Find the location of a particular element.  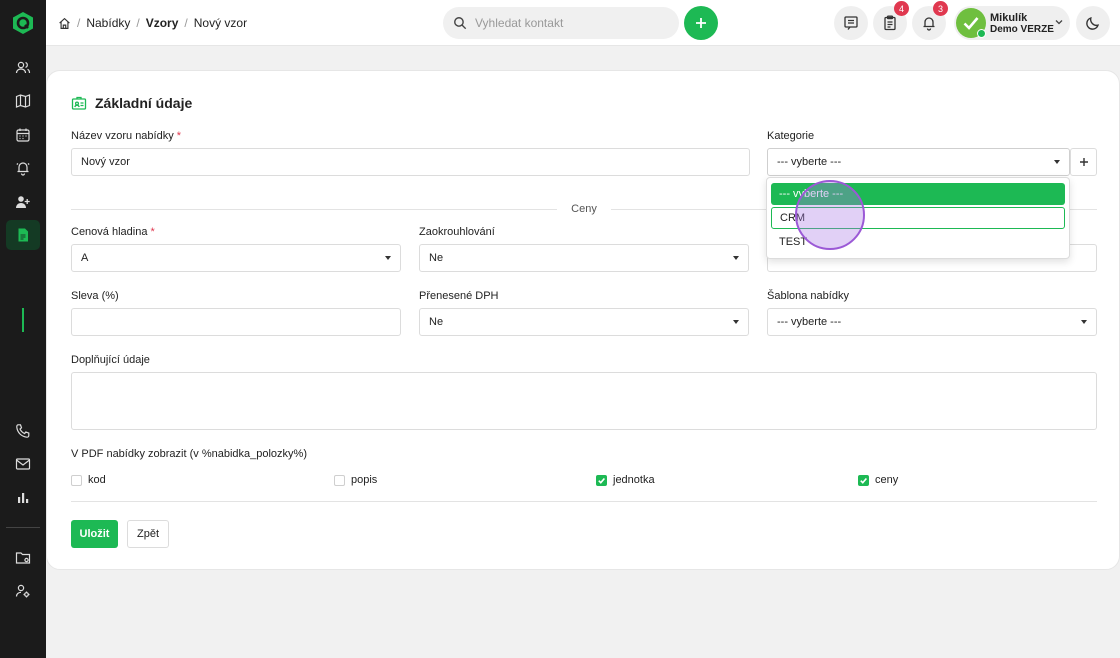

price-level-label: Cenová hladina * is located at coordinates (113, 232).